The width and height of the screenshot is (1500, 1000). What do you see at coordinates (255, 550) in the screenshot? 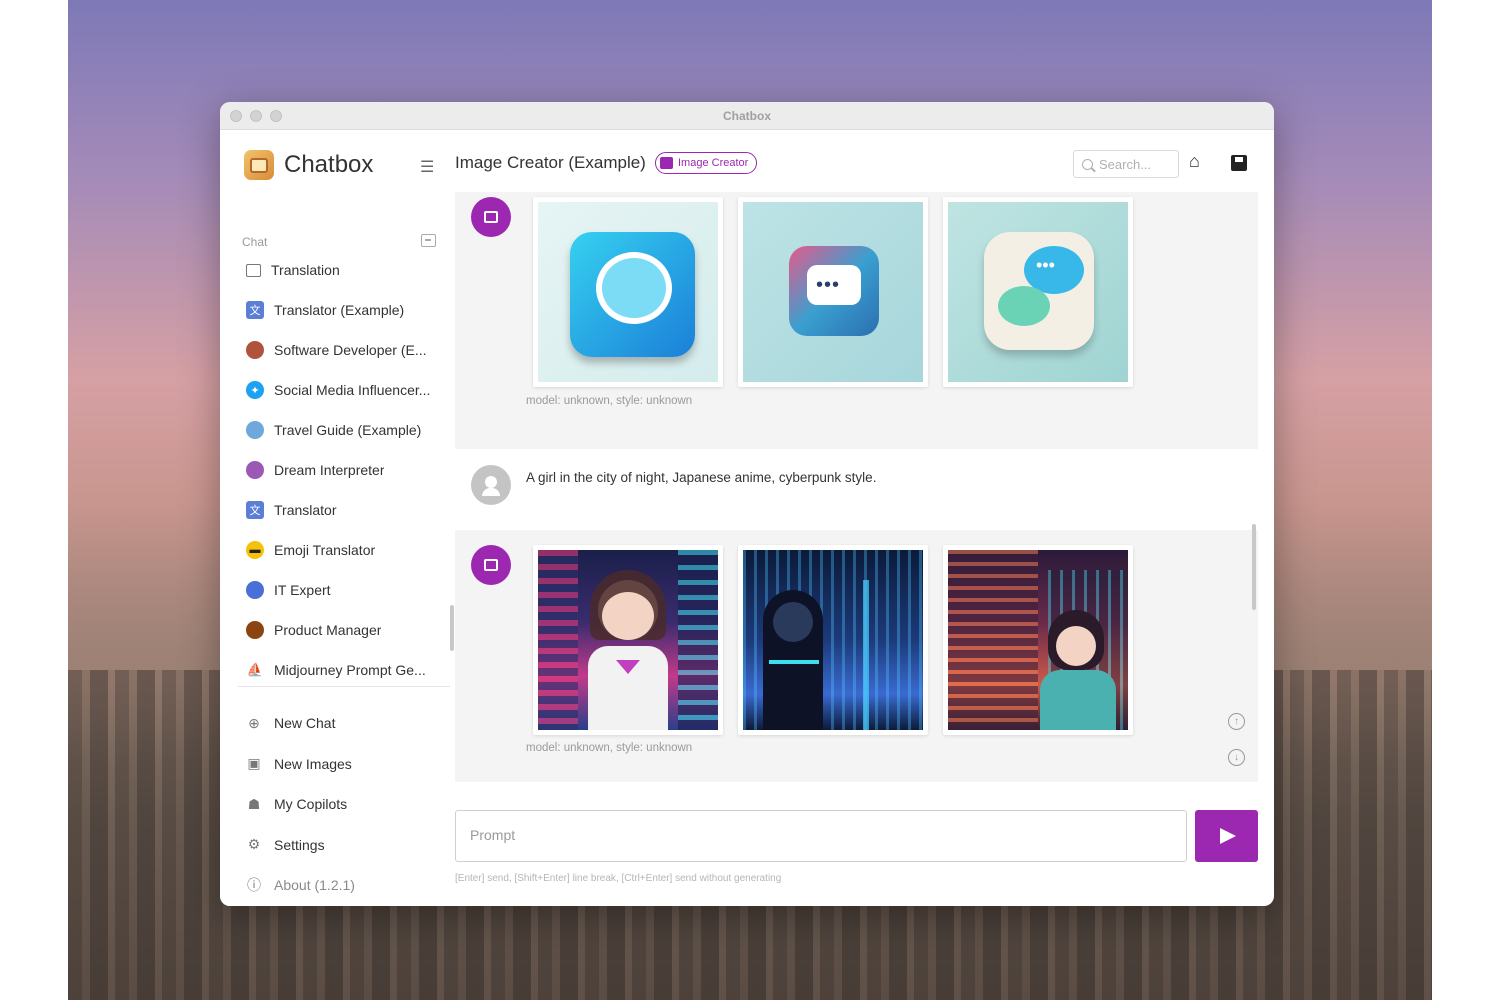
I see `sunglasses-emoji-icon: ▬` at bounding box center [255, 550].